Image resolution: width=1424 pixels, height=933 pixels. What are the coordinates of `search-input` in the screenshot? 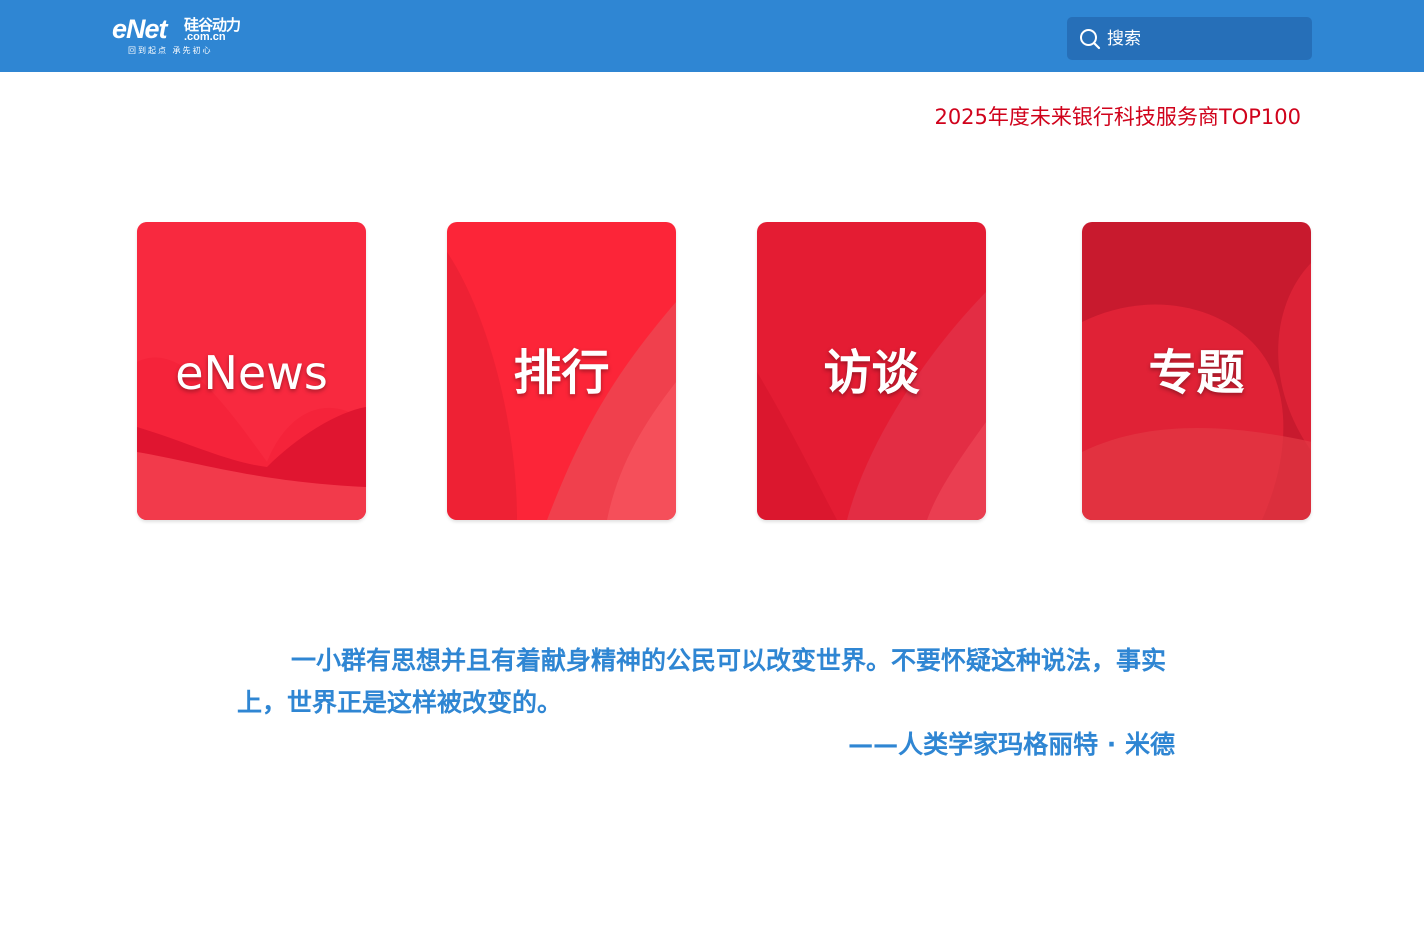 It's located at (1202, 38).